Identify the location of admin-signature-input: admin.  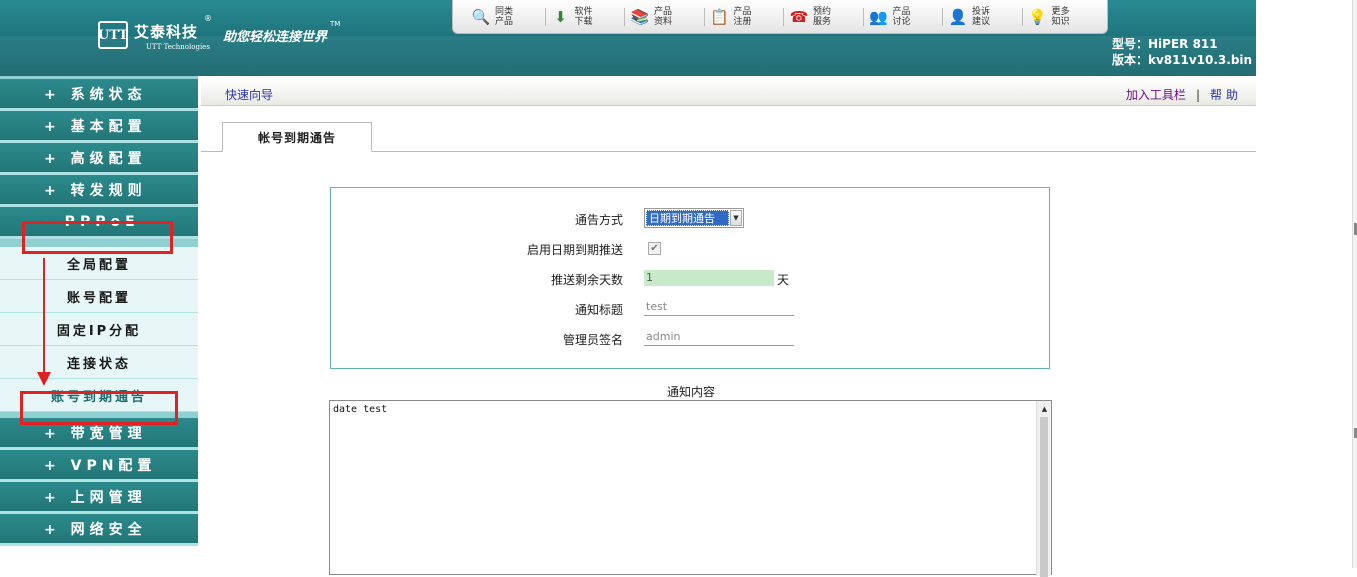
(719, 337).